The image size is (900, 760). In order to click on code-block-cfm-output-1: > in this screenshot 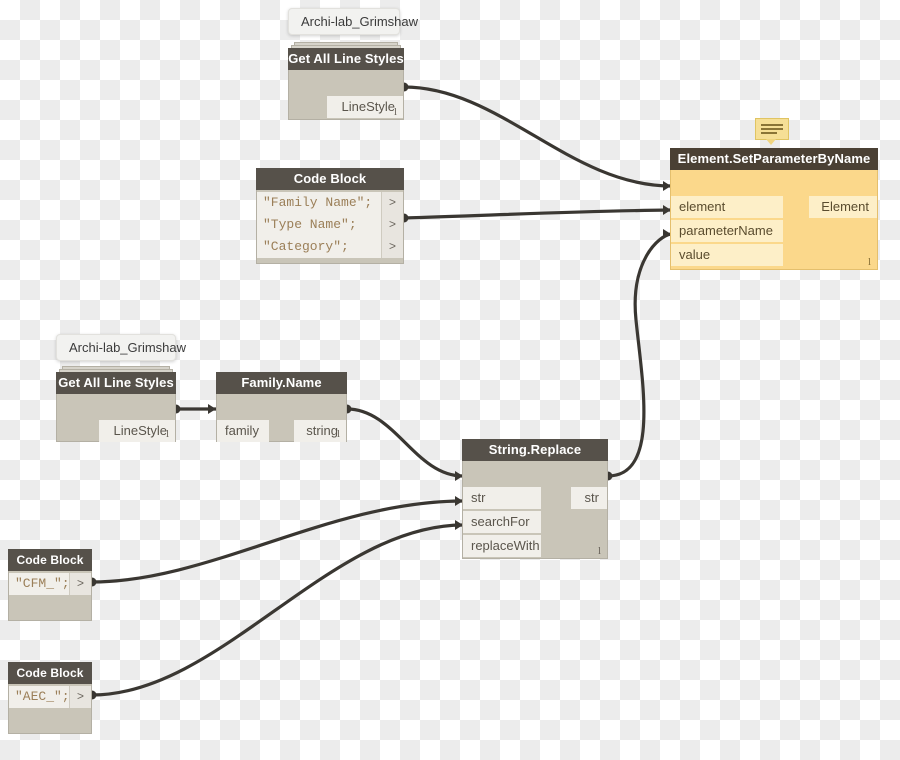, I will do `click(80, 584)`.